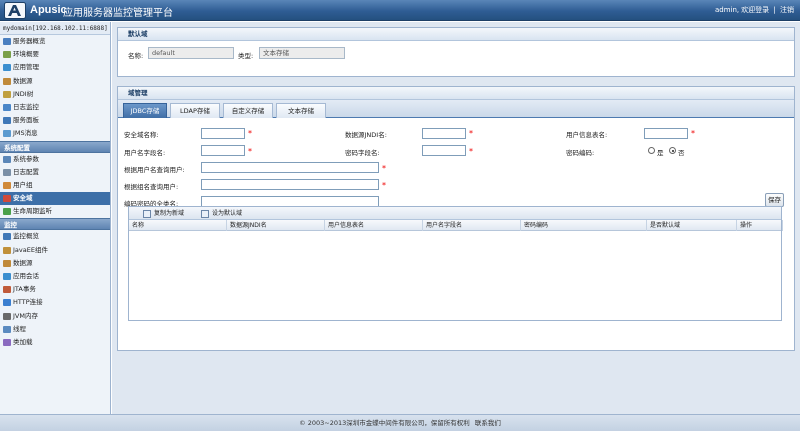 This screenshot has height=431, width=800. Describe the element at coordinates (753, 10) in the screenshot. I see `user-links: admin, 欢迎登录 | 注销` at that location.